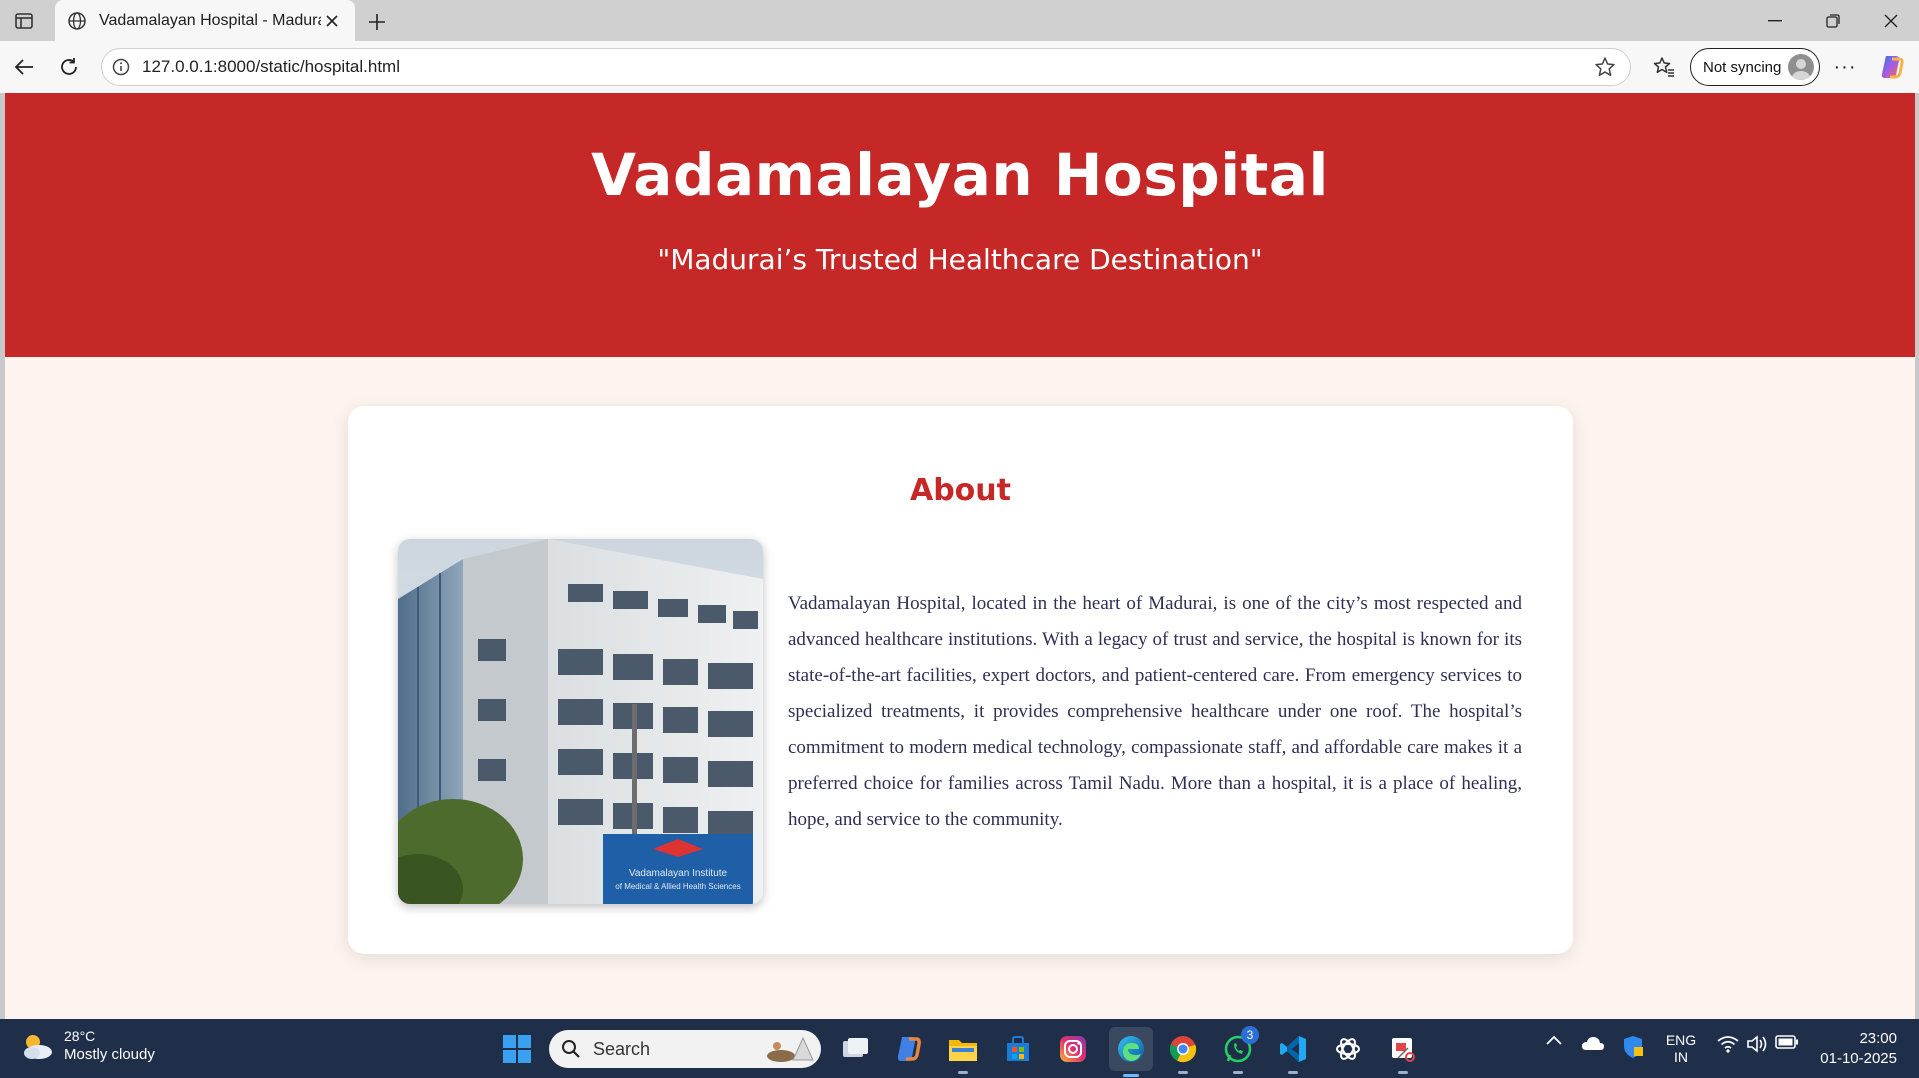 The width and height of the screenshot is (1919, 1078). Describe the element at coordinates (1183, 1052) in the screenshot. I see `chrome-icon` at that location.